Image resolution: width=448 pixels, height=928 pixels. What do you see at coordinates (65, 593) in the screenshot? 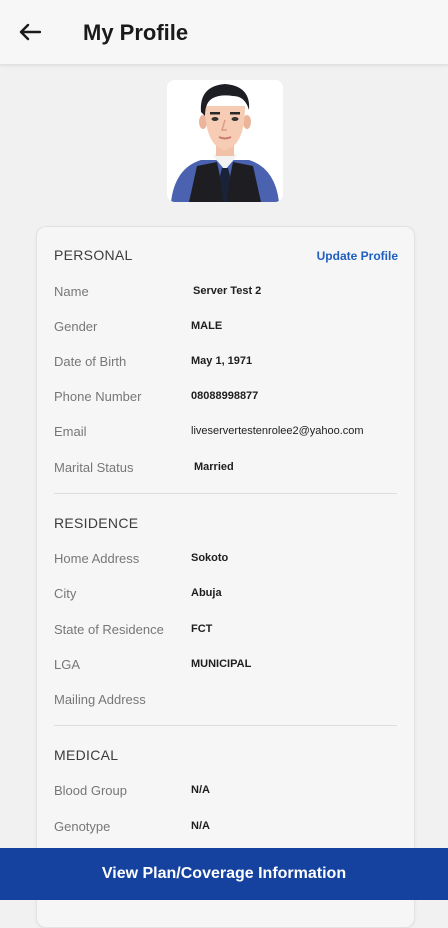
I see `label-city: City` at bounding box center [65, 593].